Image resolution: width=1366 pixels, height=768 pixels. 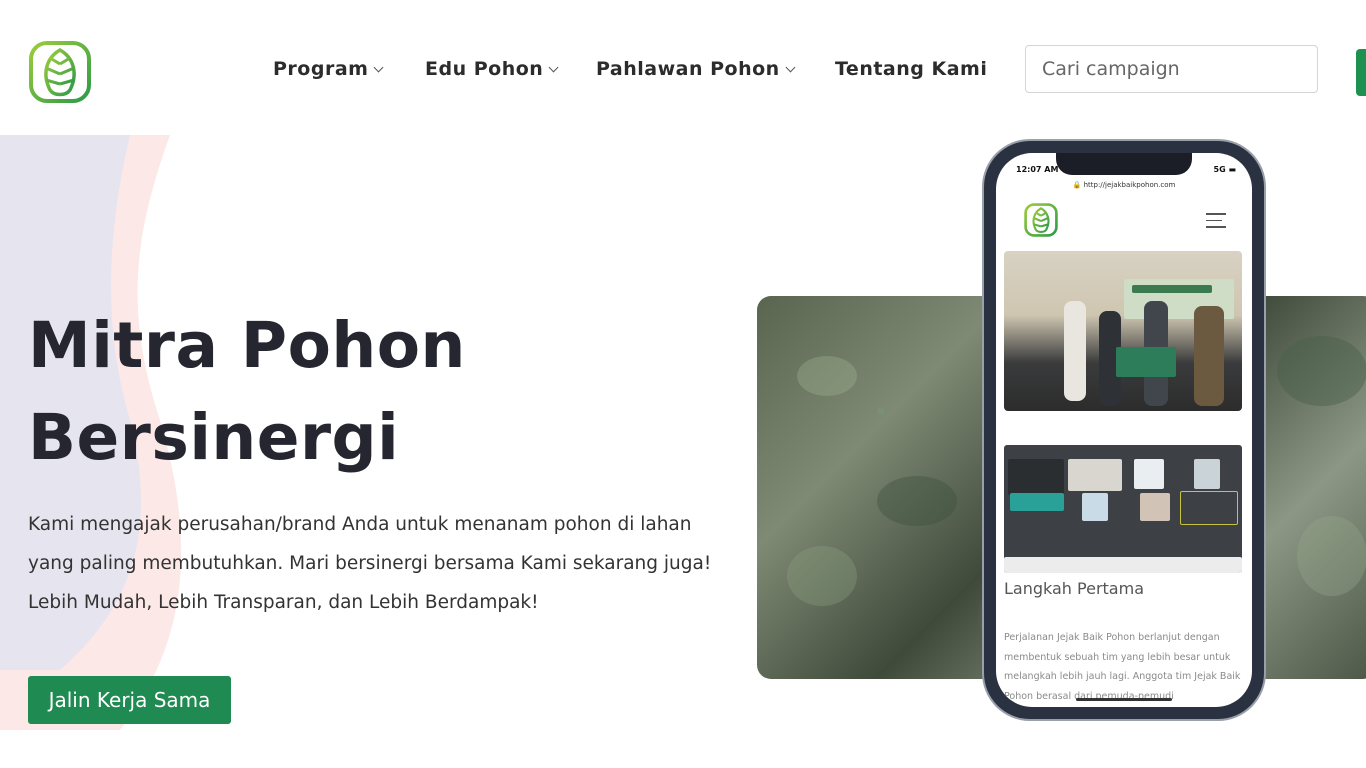 What do you see at coordinates (1124, 699) in the screenshot?
I see `home-indicator` at bounding box center [1124, 699].